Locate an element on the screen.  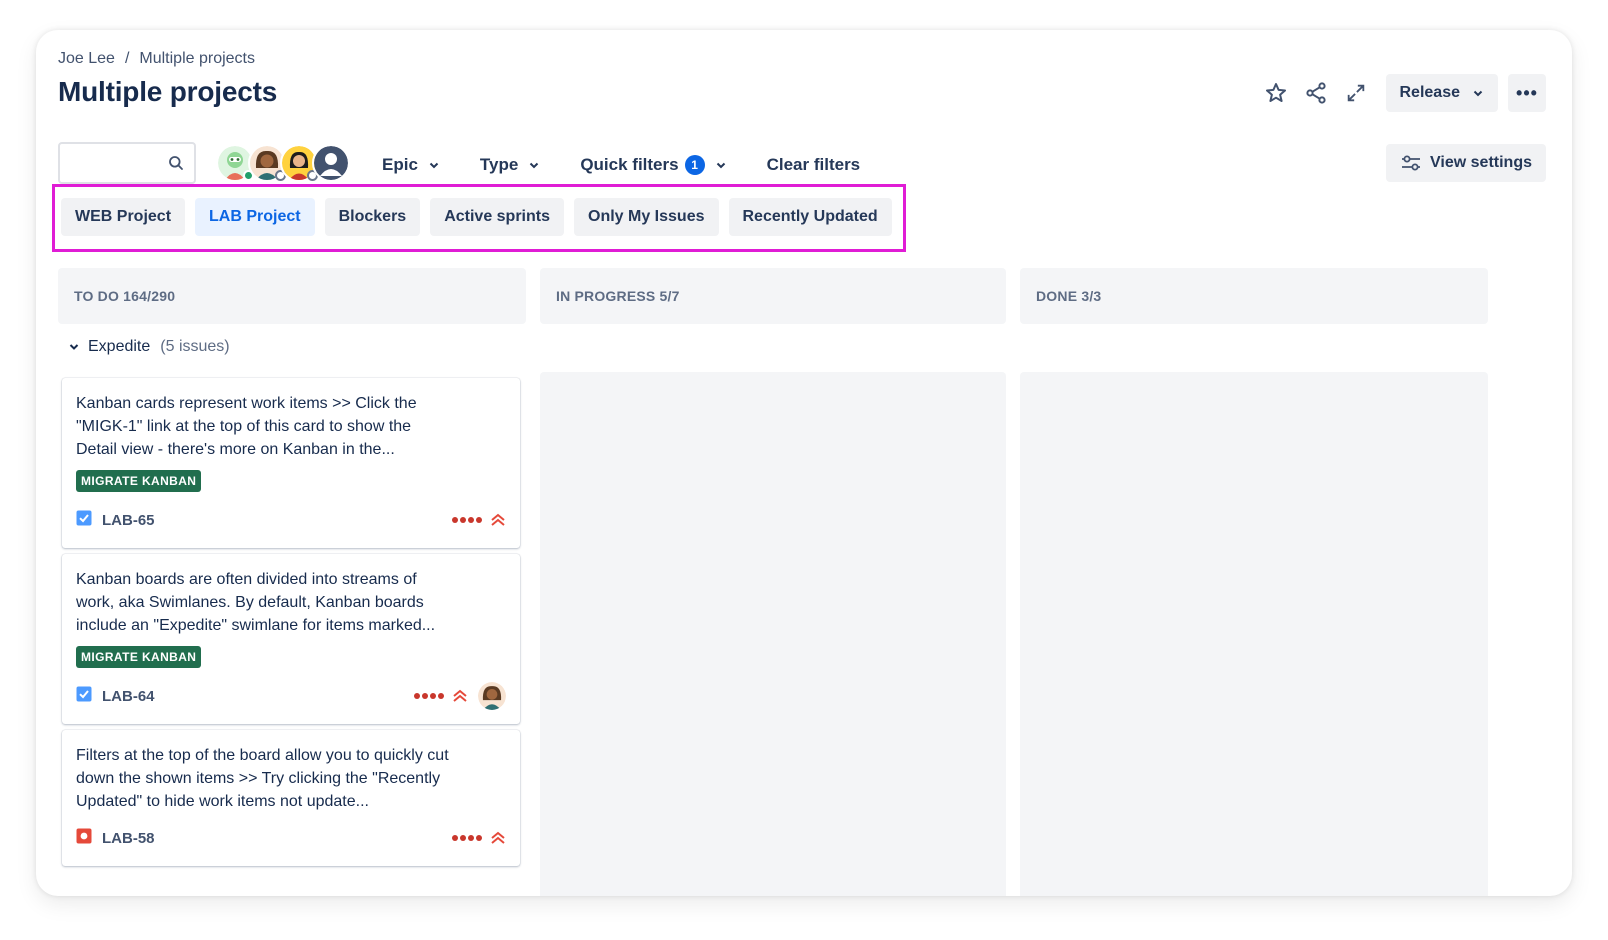
swimlane-header: Expedite (5 issues) is located at coordinates (149, 347).